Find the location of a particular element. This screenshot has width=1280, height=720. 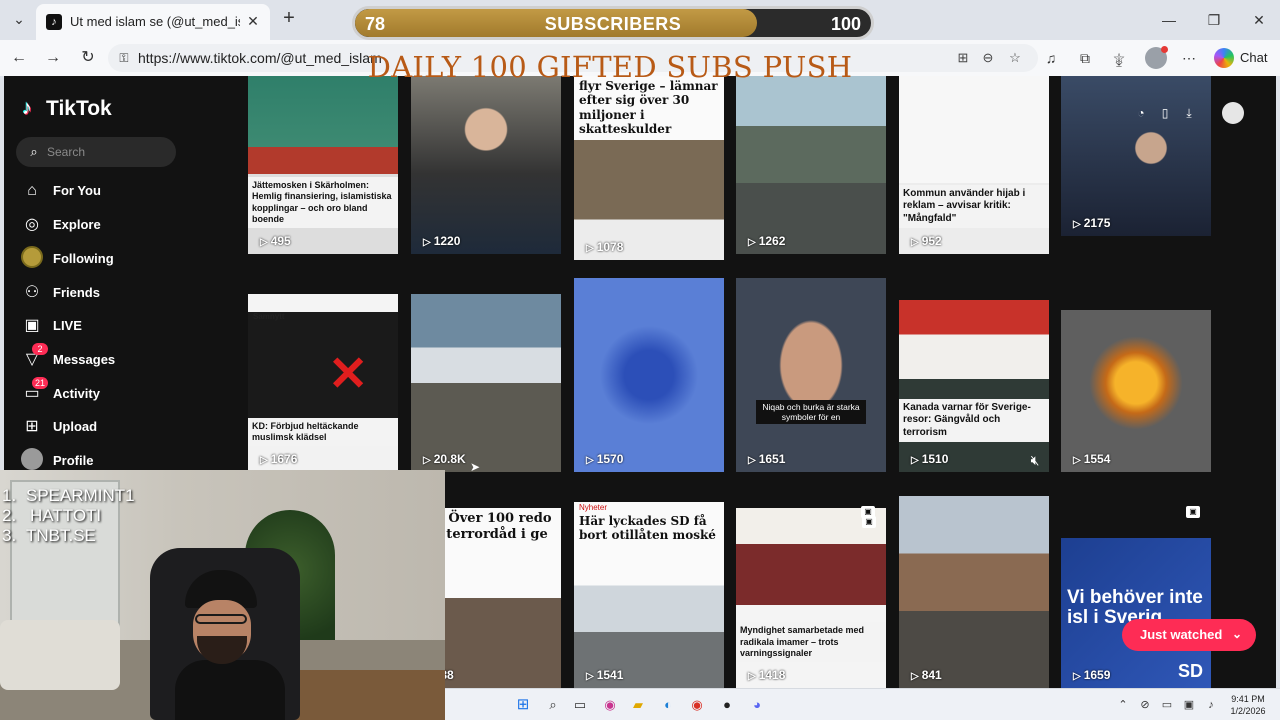

video-card: Vi behöver inte isl i Sverig SD ▷ 1659 is located at coordinates (1136, 613).